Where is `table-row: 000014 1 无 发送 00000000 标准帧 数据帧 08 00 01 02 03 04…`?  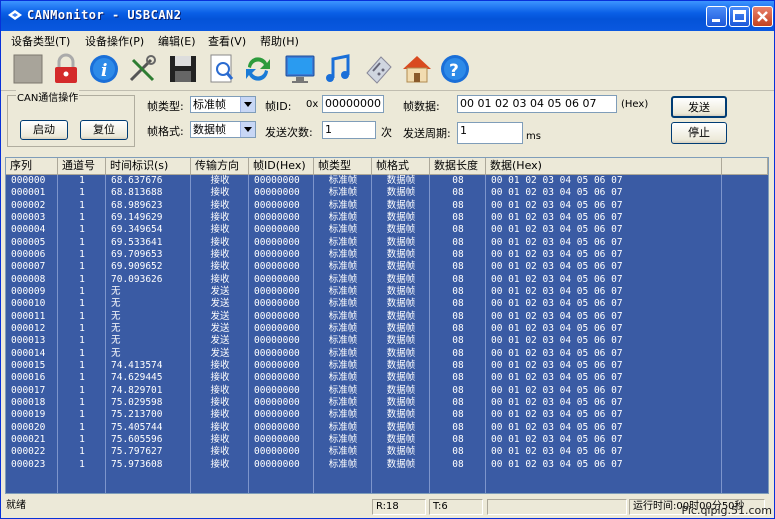 table-row: 000014 1 无 发送 00000000 标准帧 数据帧 08 00 01 02 03 04… is located at coordinates (387, 354).